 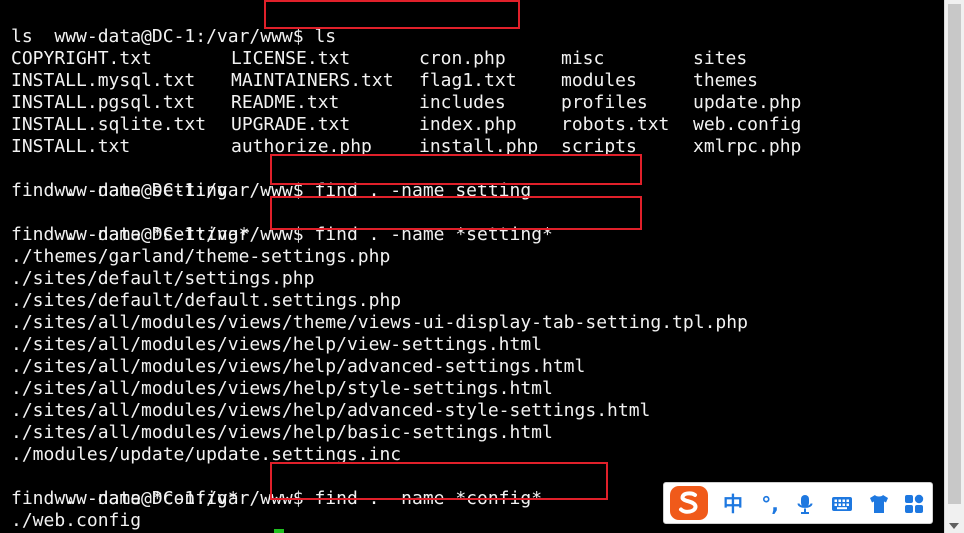 I want to click on file-entry: INSTALL.txt, so click(x=71, y=146).